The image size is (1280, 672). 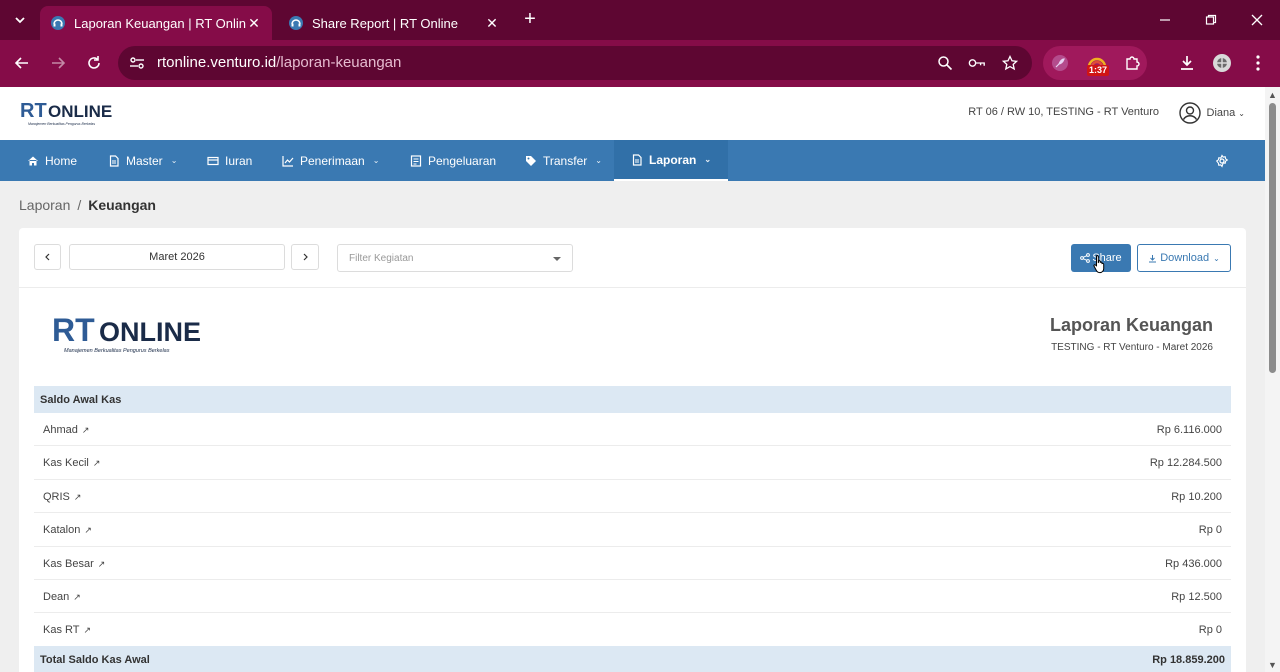 I want to click on url-text: rtonline.venturo.id/laporan-keuangan, so click(x=279, y=62).